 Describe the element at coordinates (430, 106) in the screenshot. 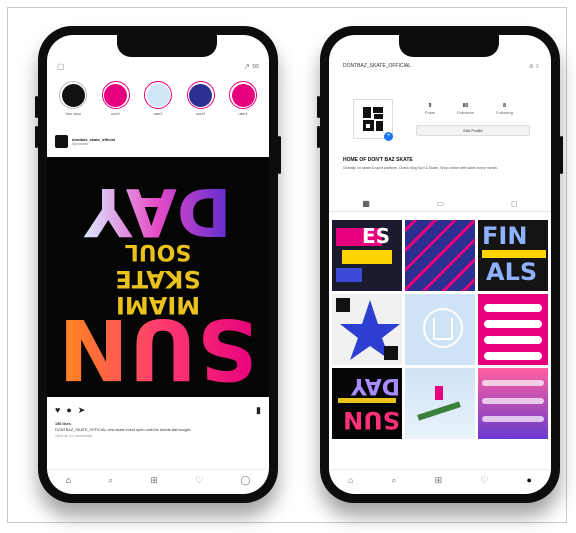

I see `stat-number: 9` at that location.